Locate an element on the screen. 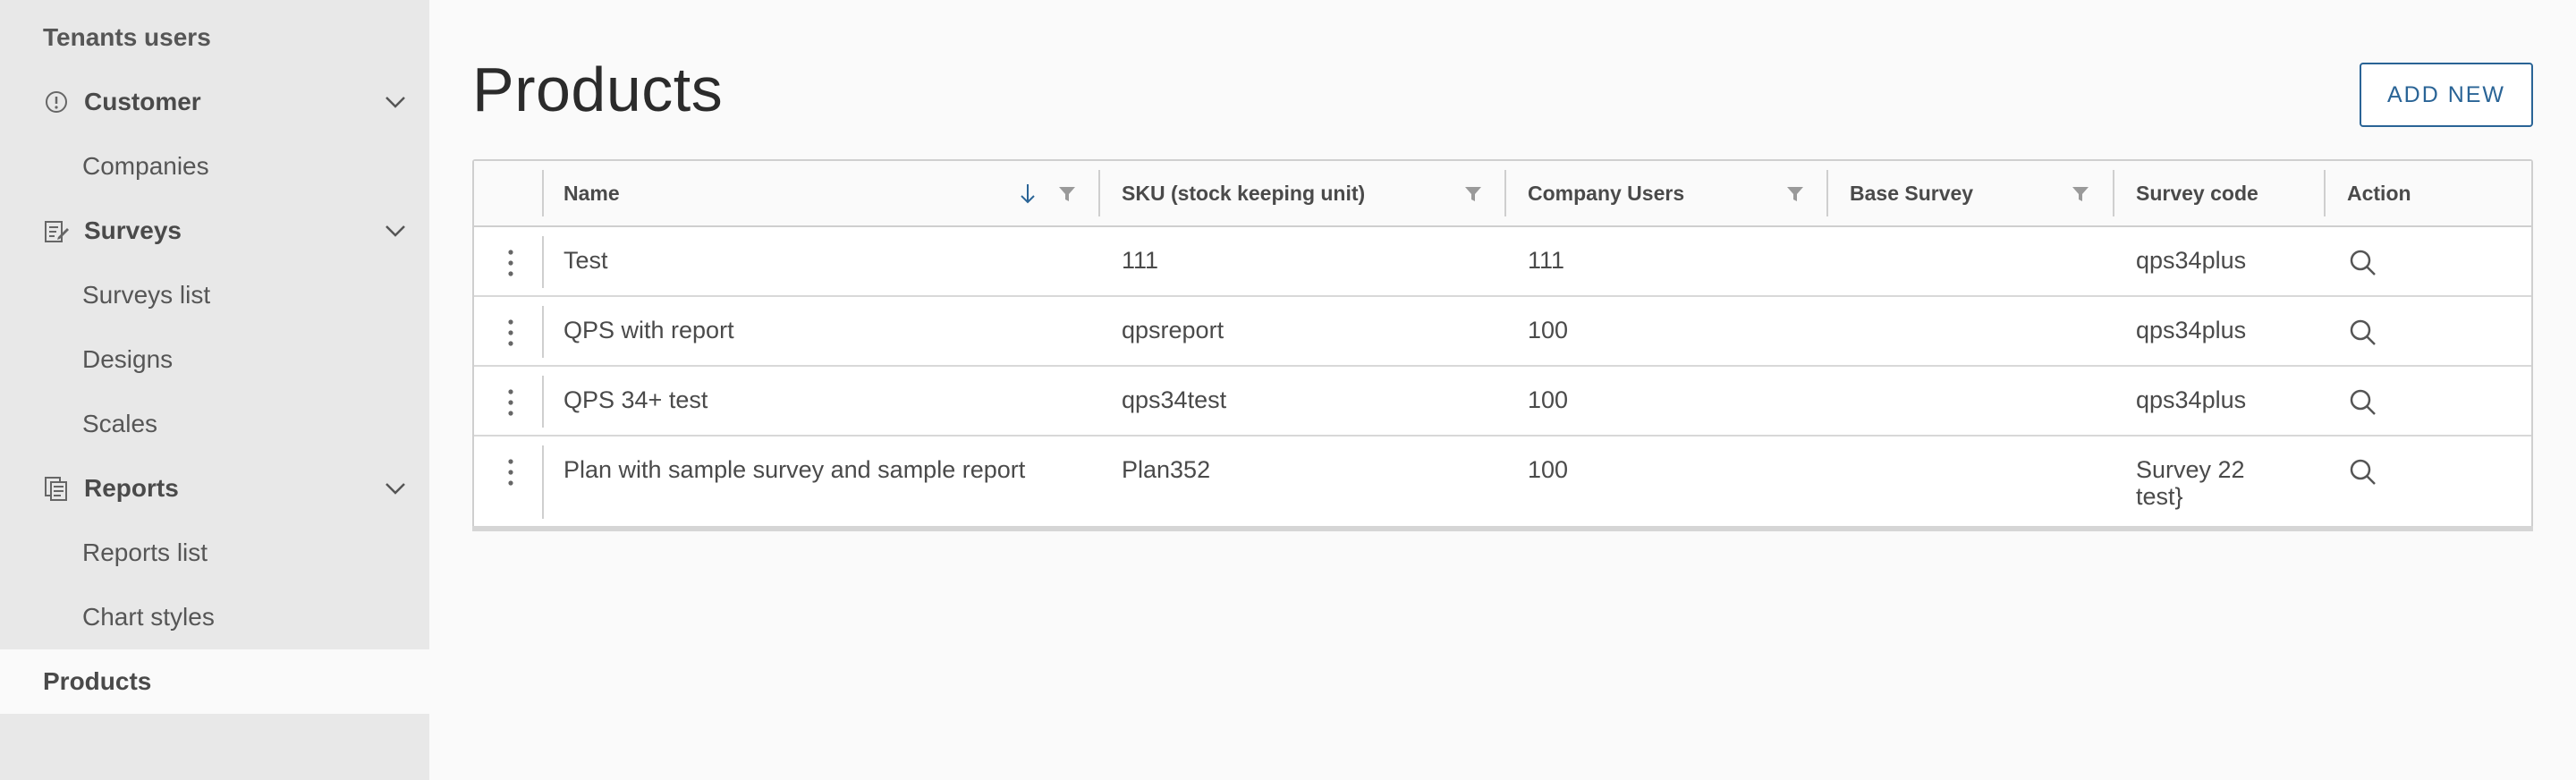  info-circle-icon is located at coordinates (56, 102).